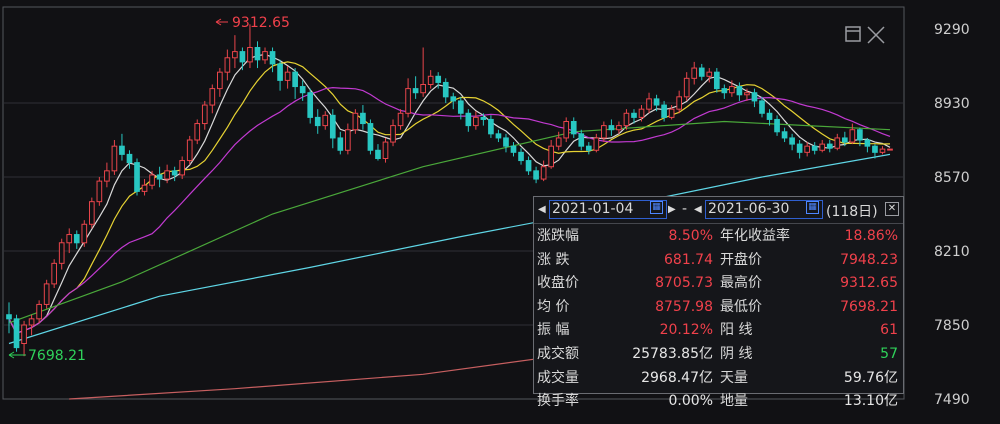  I want to click on panel-close-icon: ✕, so click(892, 209).